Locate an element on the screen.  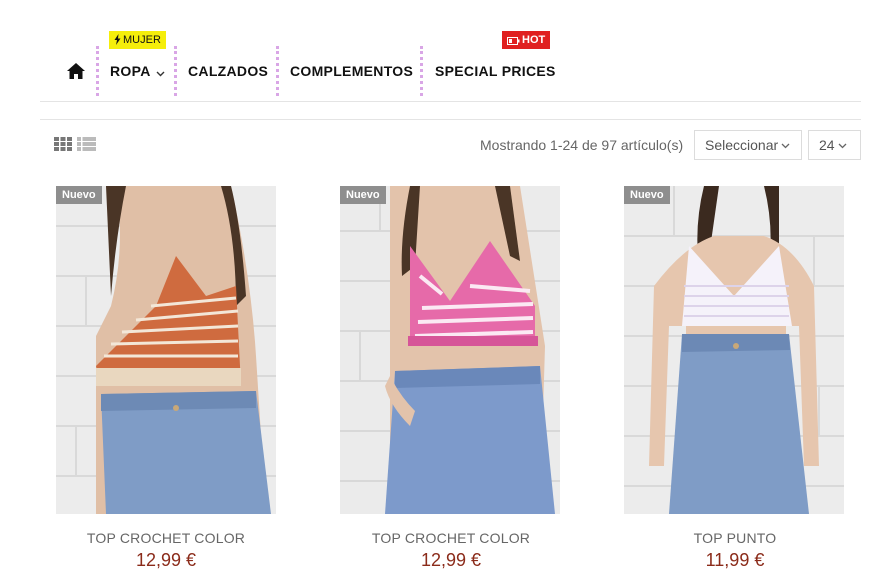
sort-dropdown: Seleccionar is located at coordinates (748, 145).